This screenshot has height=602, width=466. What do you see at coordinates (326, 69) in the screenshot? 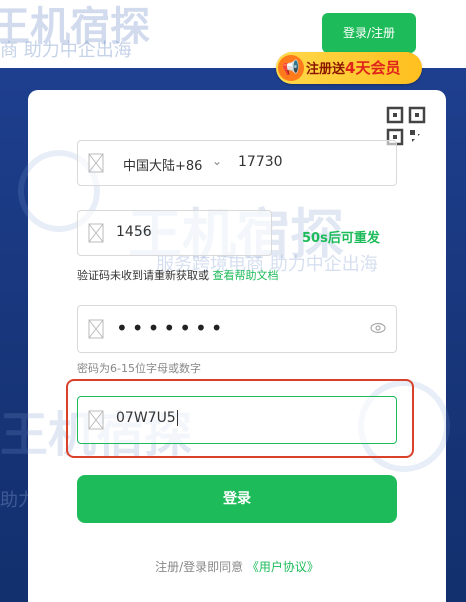
I see `promo-prefix: 注册送` at bounding box center [326, 69].